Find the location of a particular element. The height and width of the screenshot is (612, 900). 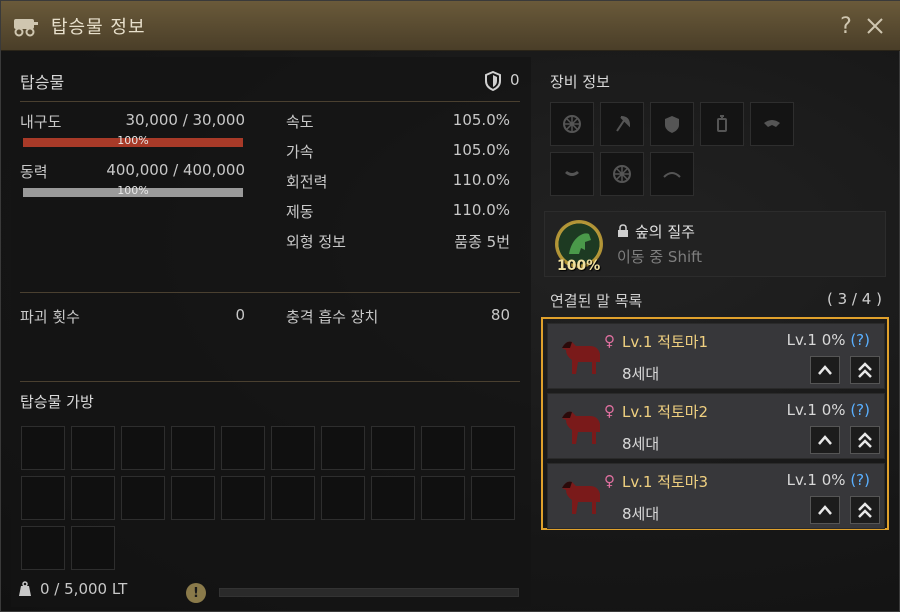

shield-icon is located at coordinates (672, 124).